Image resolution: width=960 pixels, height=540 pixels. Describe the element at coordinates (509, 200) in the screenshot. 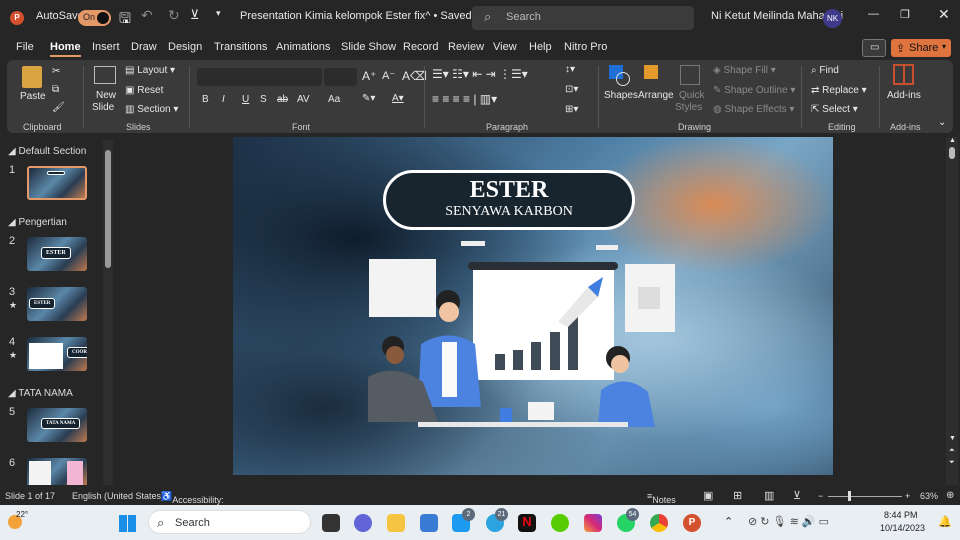

I see `slide-title-box: ESTER SENYAWA KARBON` at that location.